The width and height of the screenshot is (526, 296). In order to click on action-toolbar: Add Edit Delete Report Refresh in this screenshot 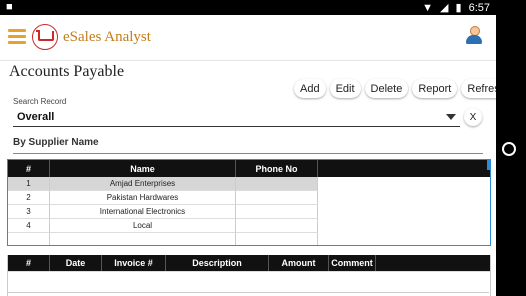, I will do `click(395, 88)`.